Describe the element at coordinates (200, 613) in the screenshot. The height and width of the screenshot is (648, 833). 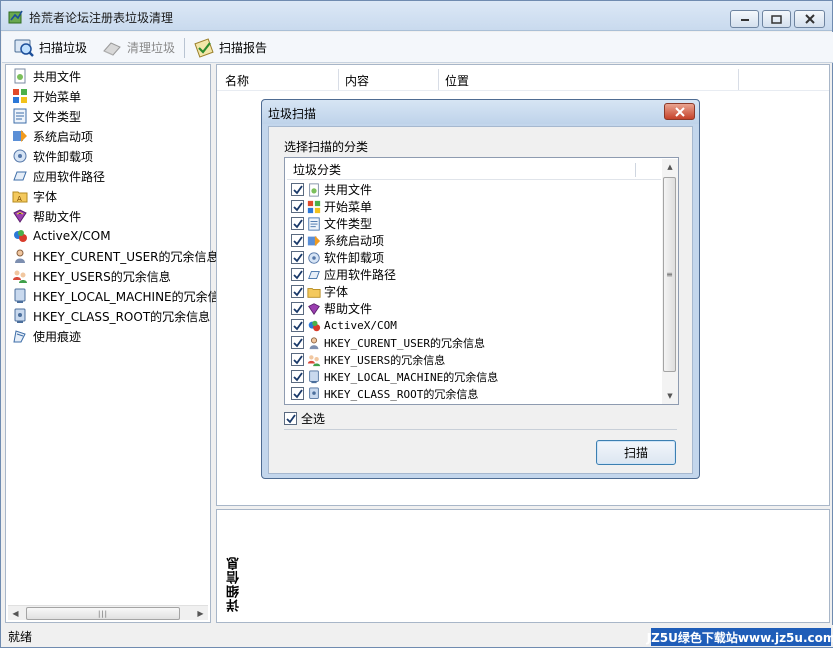
I see `scroll-right-icon: ▶` at that location.